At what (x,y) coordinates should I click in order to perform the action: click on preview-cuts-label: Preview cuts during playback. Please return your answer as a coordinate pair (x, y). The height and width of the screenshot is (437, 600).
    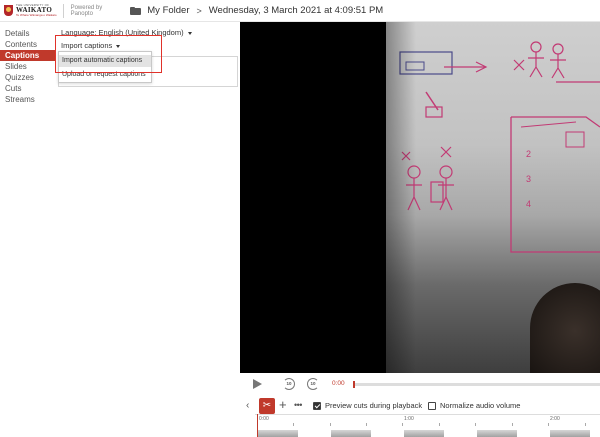
    Looking at the image, I should click on (374, 405).